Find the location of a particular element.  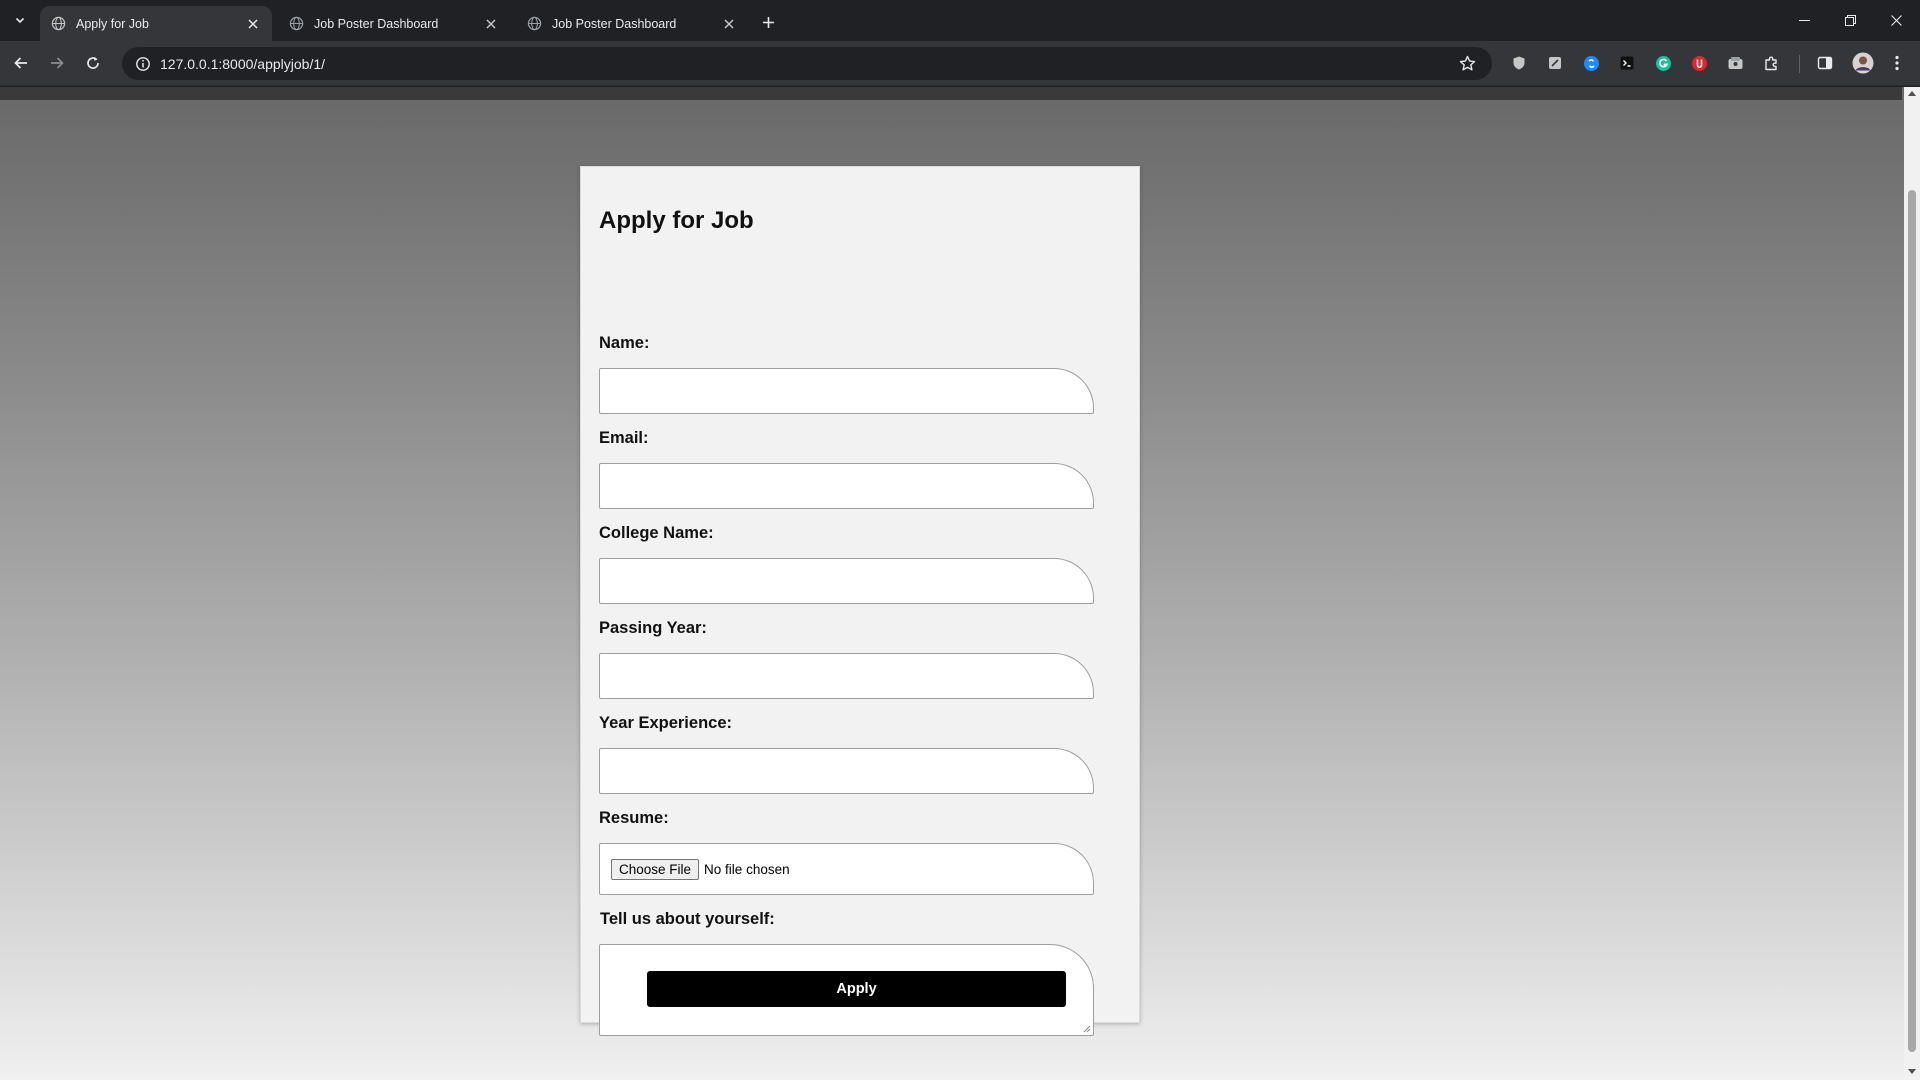

tab-apply-for-job: Apply for Job is located at coordinates (156, 23).